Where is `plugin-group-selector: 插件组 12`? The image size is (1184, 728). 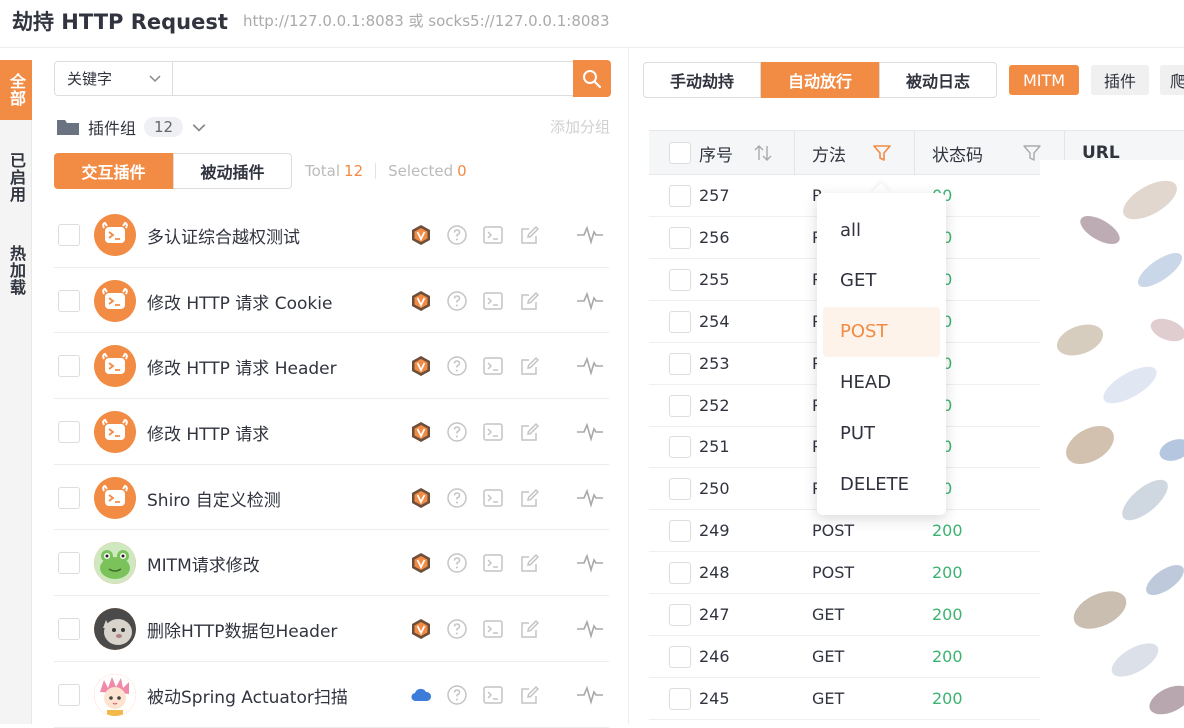
plugin-group-selector: 插件组 12 is located at coordinates (131, 127).